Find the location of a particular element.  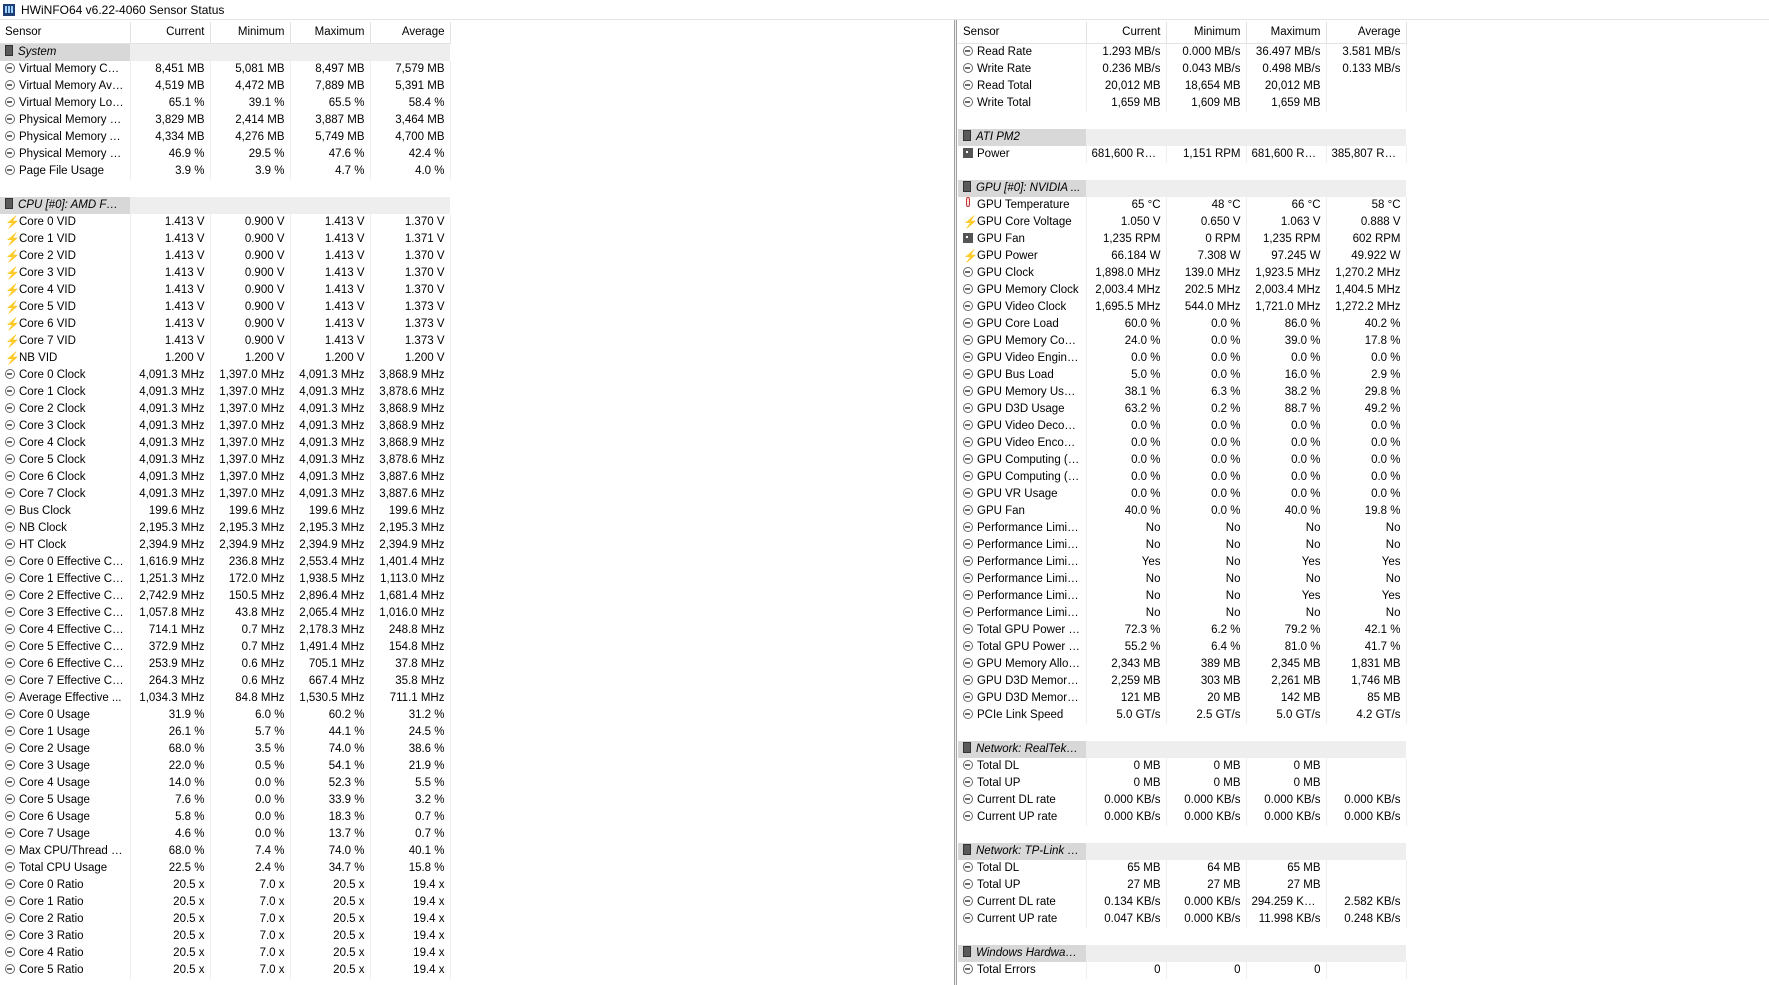

sensor-row: Total CPU Usage 22.5 % 2.4 % 34.7 % 15.8 % is located at coordinates (225, 868).